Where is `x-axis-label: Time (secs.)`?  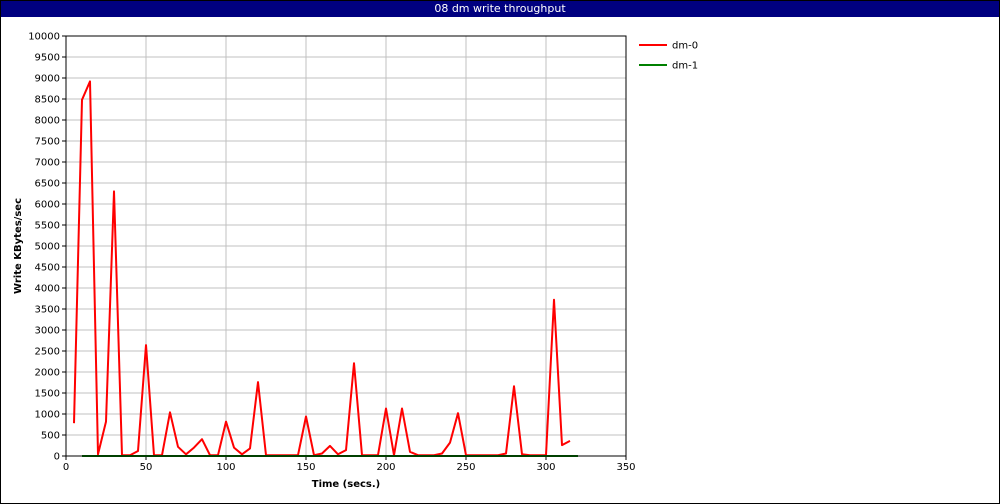
x-axis-label: Time (secs.) is located at coordinates (346, 484).